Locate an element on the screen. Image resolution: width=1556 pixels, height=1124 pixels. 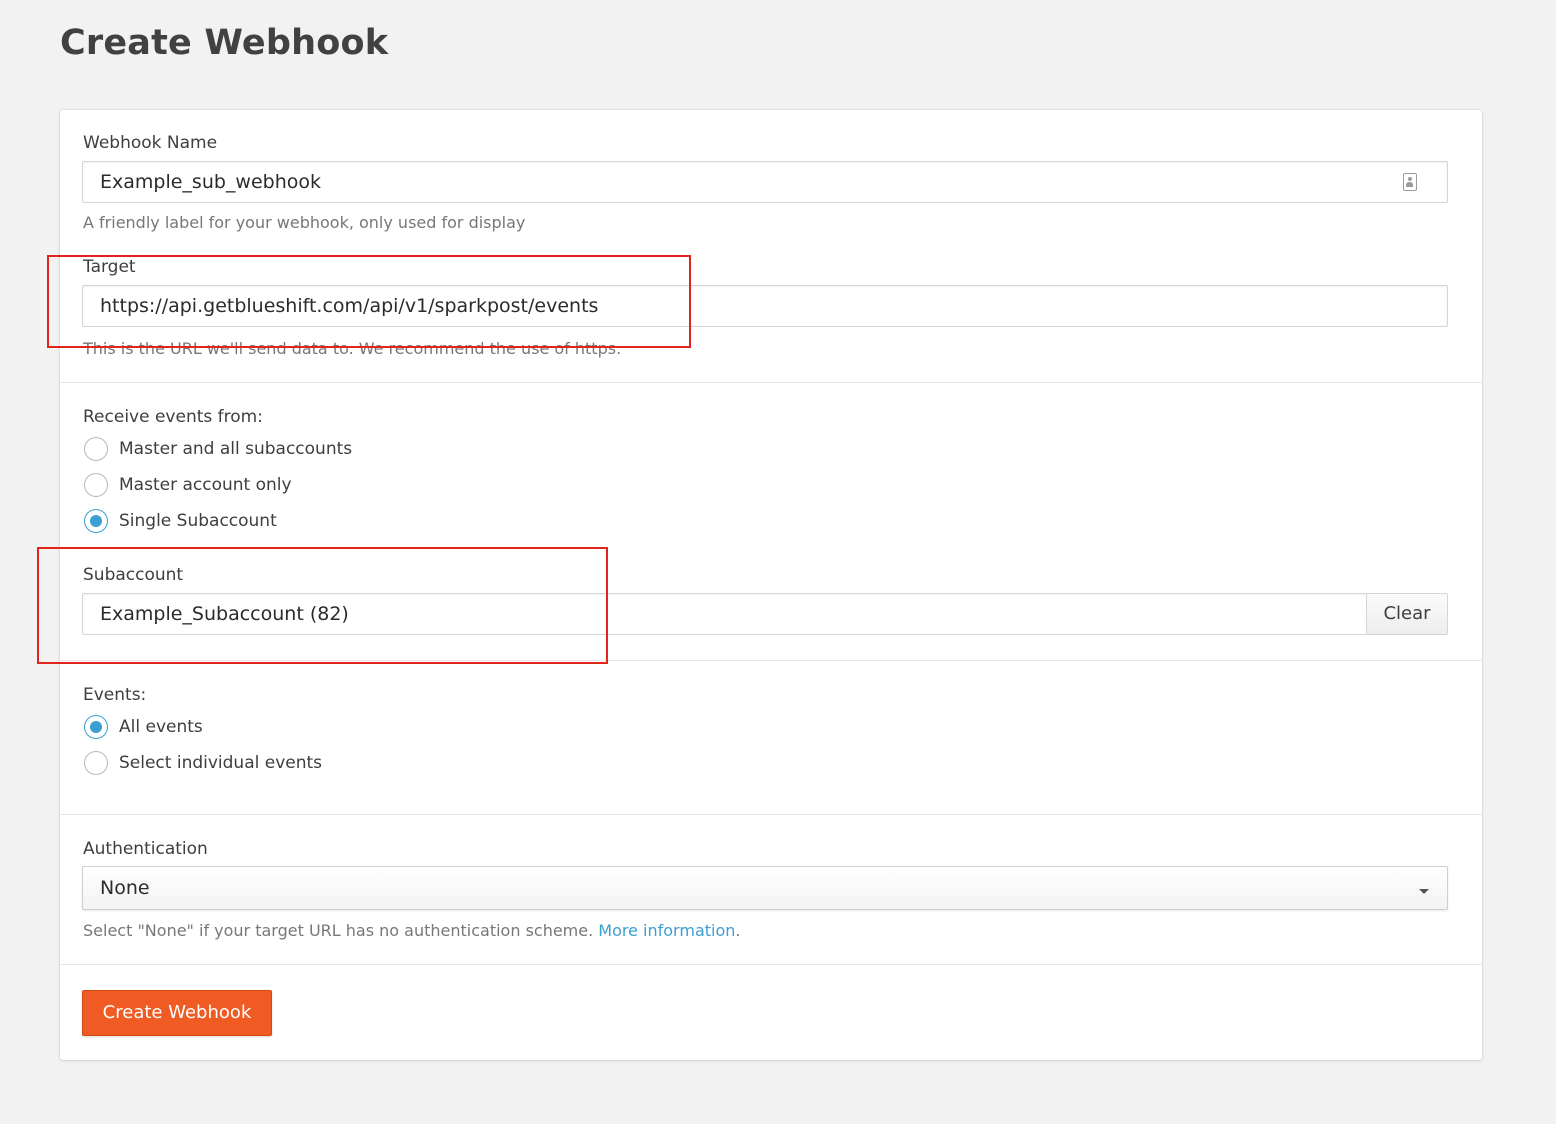
webhook-name-label: Webhook Name is located at coordinates (150, 143).